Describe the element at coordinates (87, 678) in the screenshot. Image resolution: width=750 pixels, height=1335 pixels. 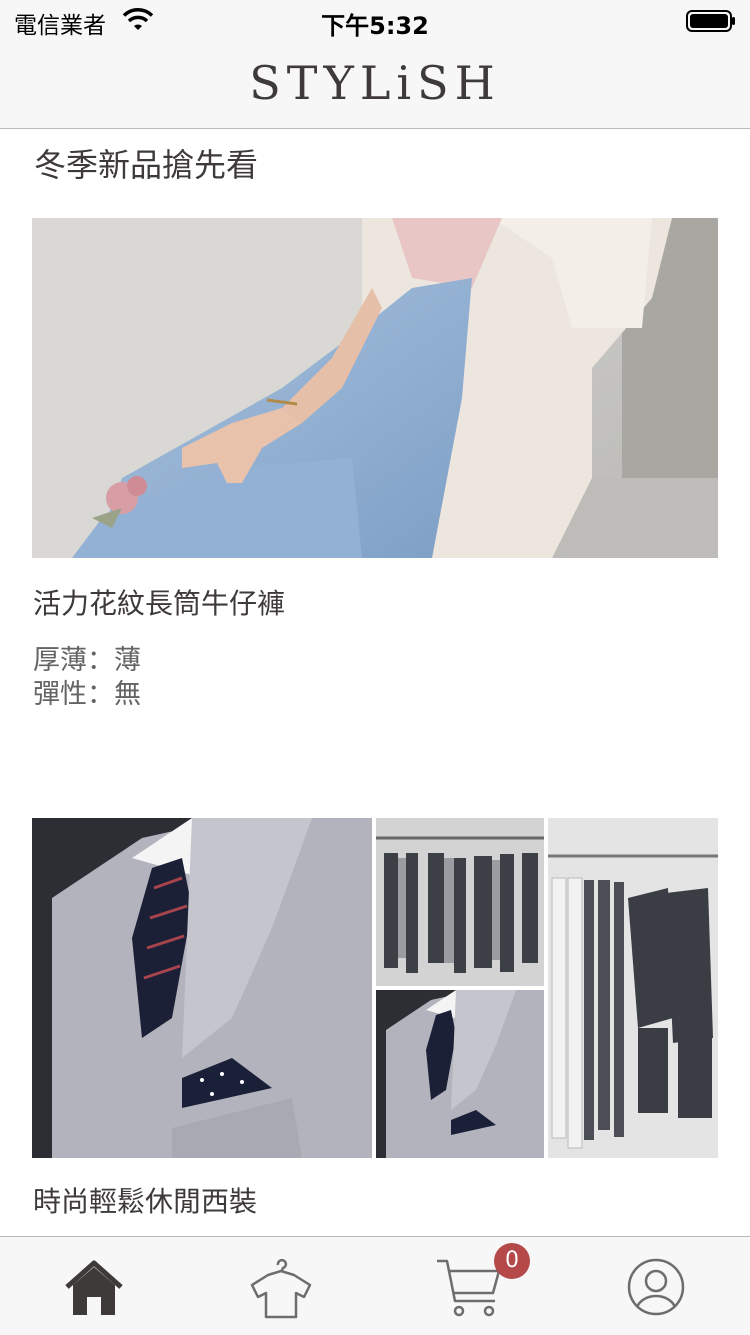
I see `product-description: 厚薄：薄 彈性：無` at that location.